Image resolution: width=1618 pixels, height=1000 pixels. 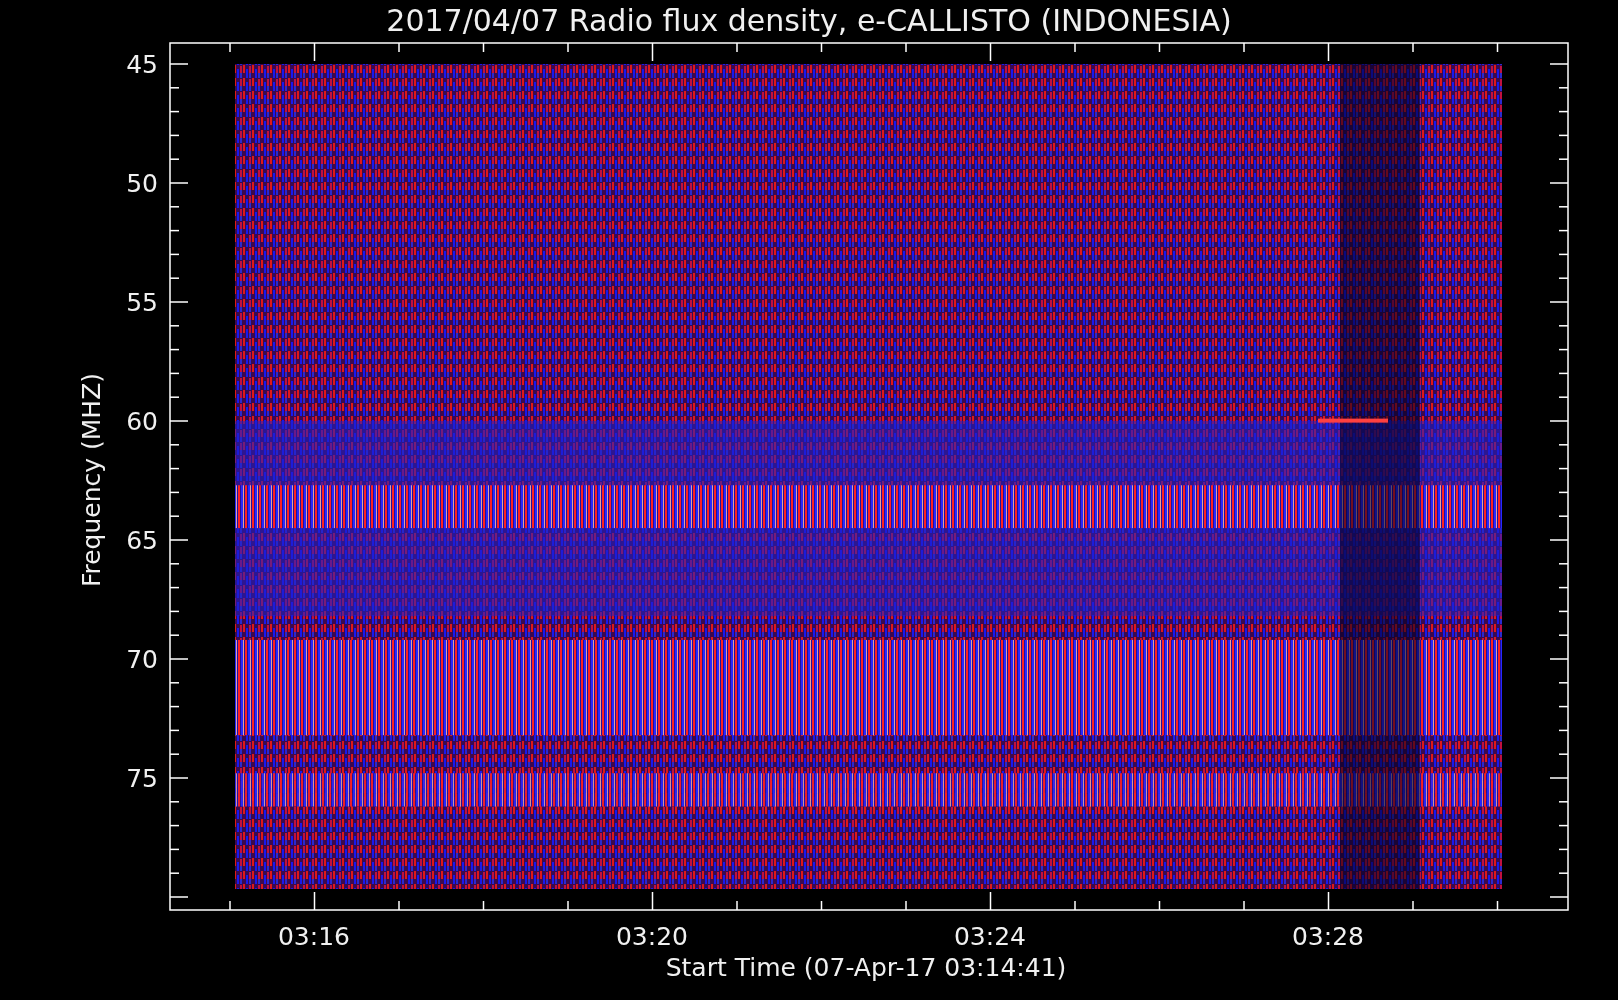 What do you see at coordinates (314, 936) in the screenshot?
I see `x-tick-label: 03:16` at bounding box center [314, 936].